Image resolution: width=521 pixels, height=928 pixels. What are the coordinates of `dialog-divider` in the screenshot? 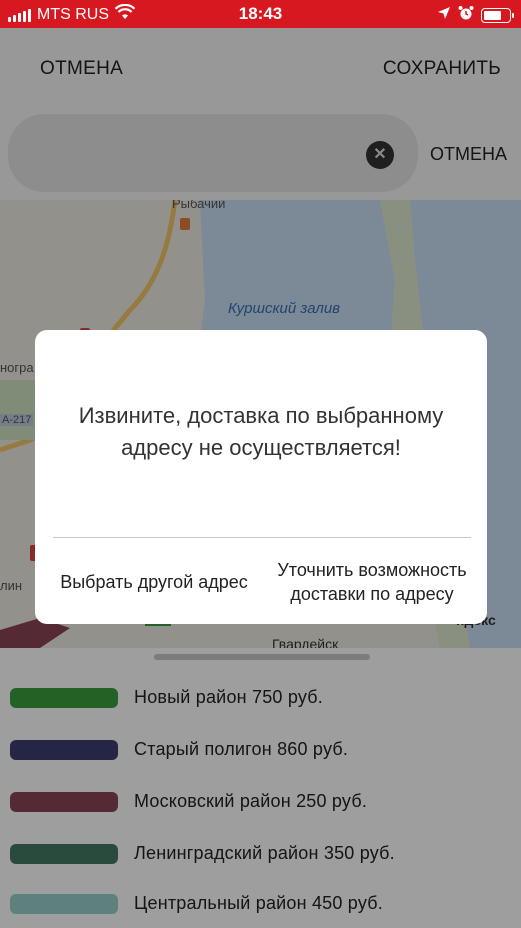 It's located at (262, 537).